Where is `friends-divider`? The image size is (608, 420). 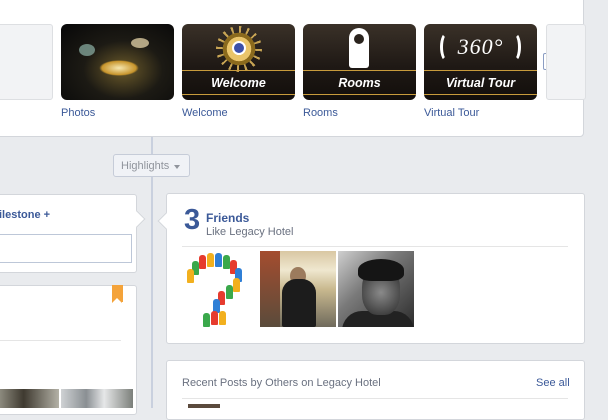 friends-divider is located at coordinates (375, 246).